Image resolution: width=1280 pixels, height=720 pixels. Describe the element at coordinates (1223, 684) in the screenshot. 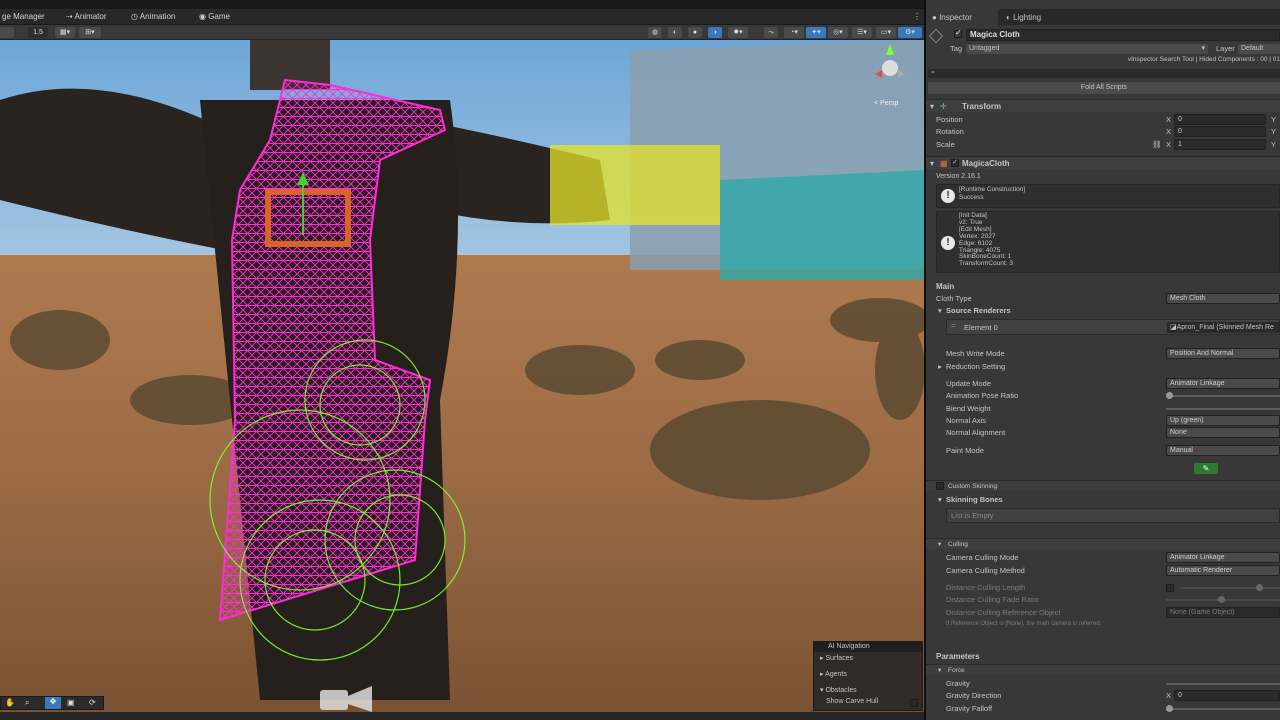

I see `gravity-slider` at that location.